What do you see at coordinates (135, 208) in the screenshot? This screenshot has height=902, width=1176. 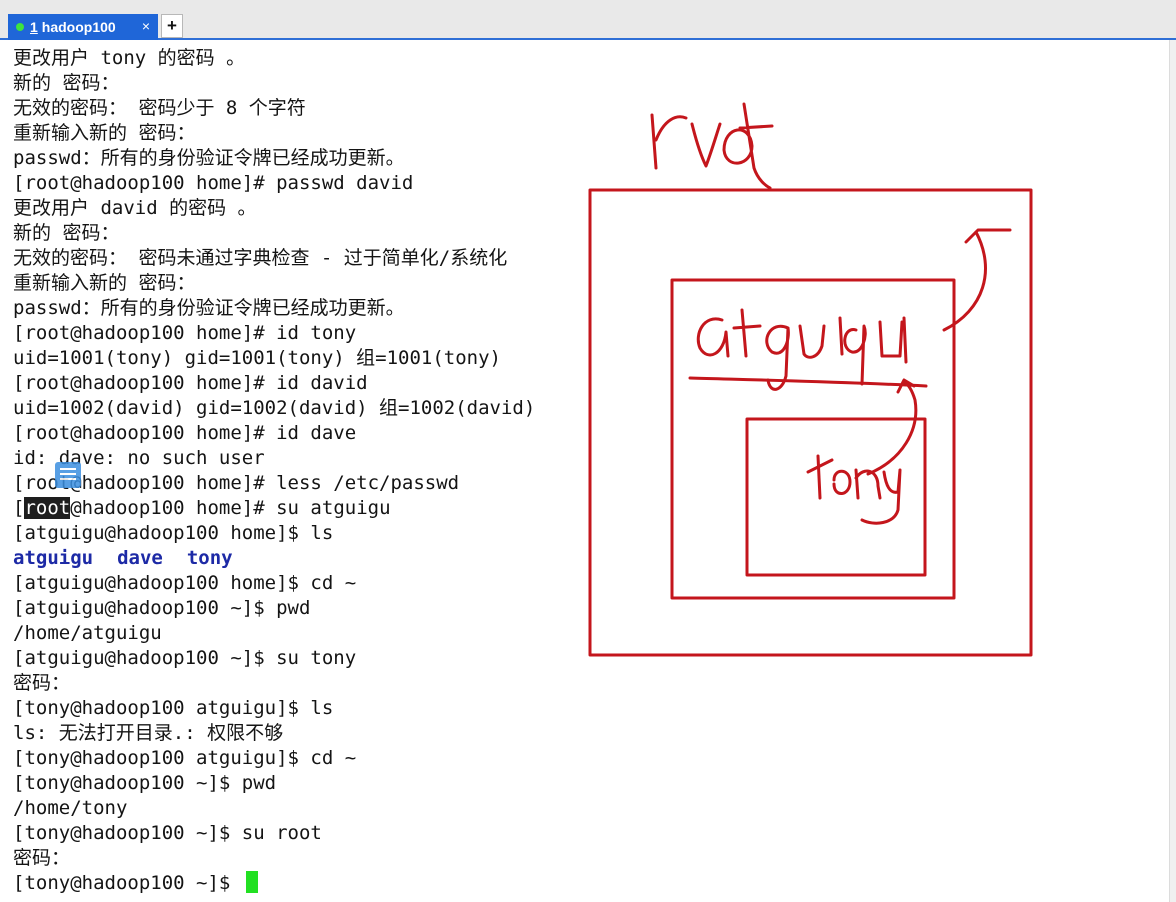 I see `terminal-line: 更改用户 david 的密码 。` at bounding box center [135, 208].